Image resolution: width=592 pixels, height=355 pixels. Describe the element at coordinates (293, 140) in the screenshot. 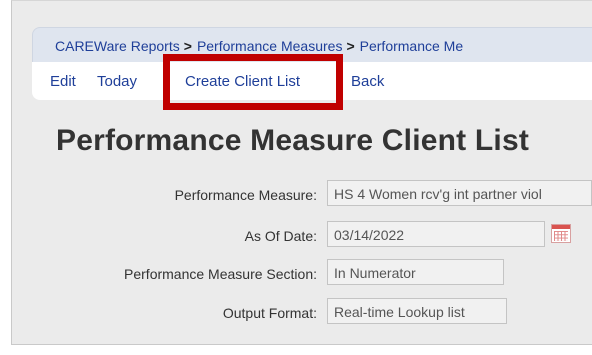

I see `page-title: Performance Measure Client List` at that location.